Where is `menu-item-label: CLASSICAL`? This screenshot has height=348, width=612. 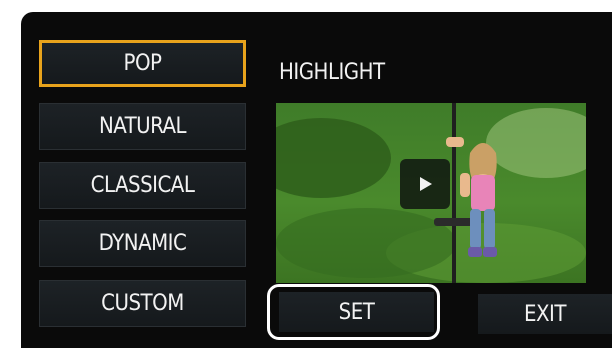
menu-item-label: CLASSICAL is located at coordinates (142, 185).